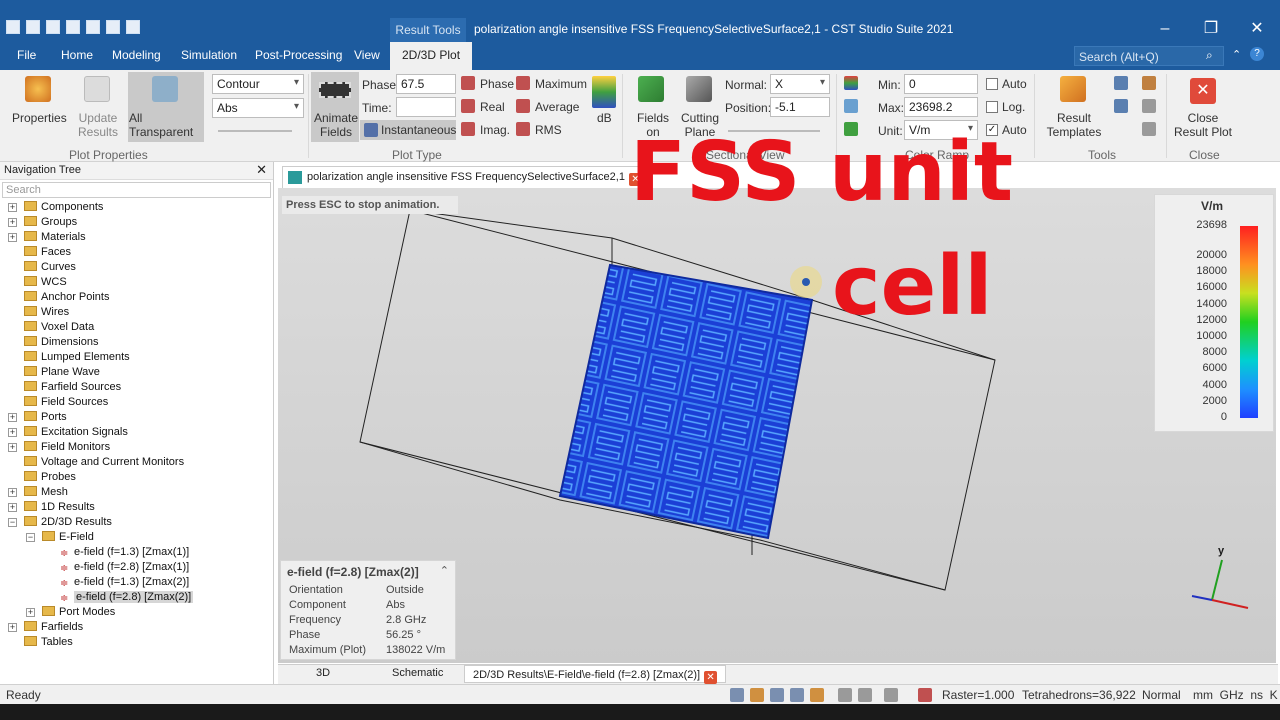  Describe the element at coordinates (1211, 335) in the screenshot. I see `legend-tick-label: 10000` at that location.